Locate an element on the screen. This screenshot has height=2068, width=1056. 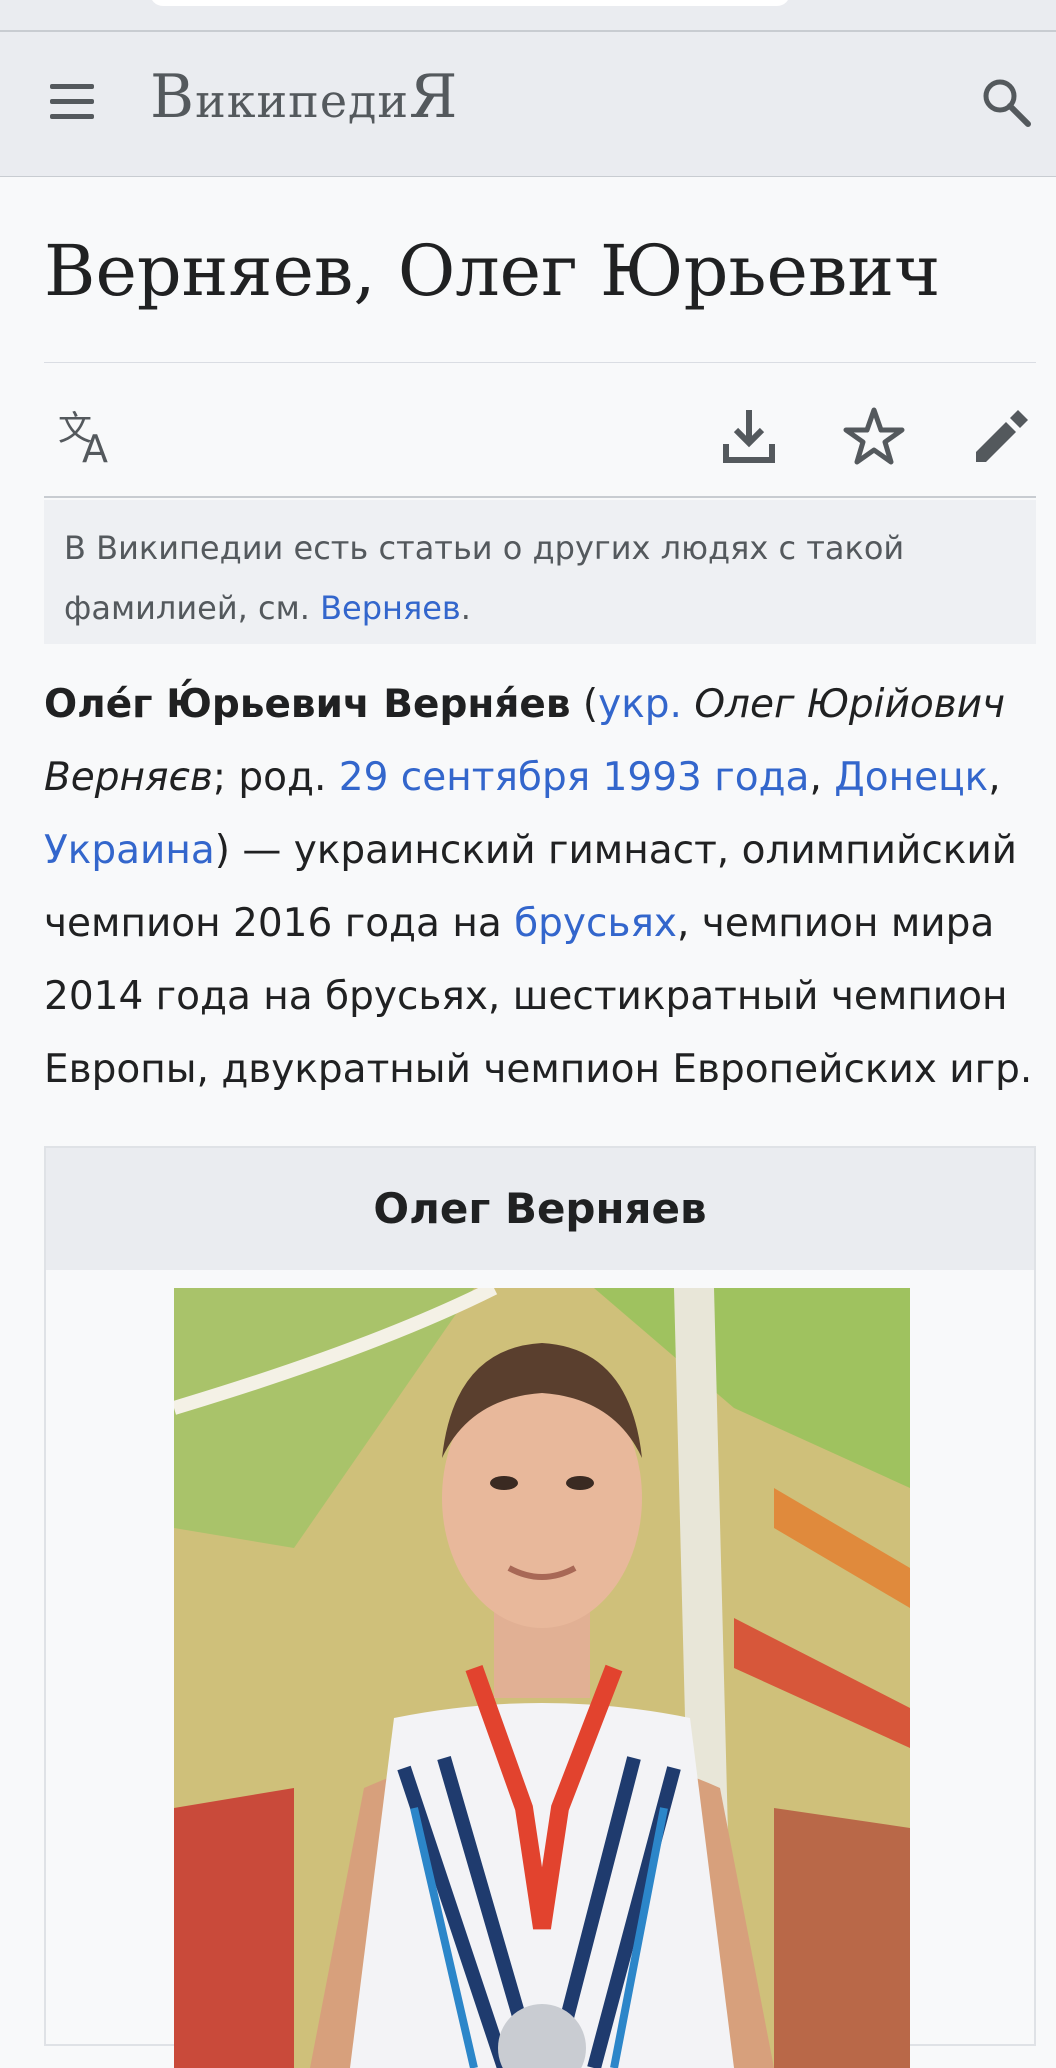
birth-date-link: 29 сентября 1993 года is located at coordinates (574, 777).